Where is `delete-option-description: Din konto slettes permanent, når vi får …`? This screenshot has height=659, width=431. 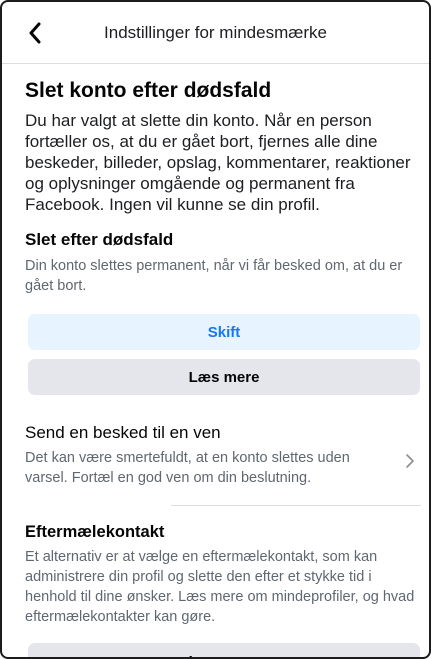
delete-option-description: Din konto slettes permanent, når vi får … is located at coordinates (214, 276).